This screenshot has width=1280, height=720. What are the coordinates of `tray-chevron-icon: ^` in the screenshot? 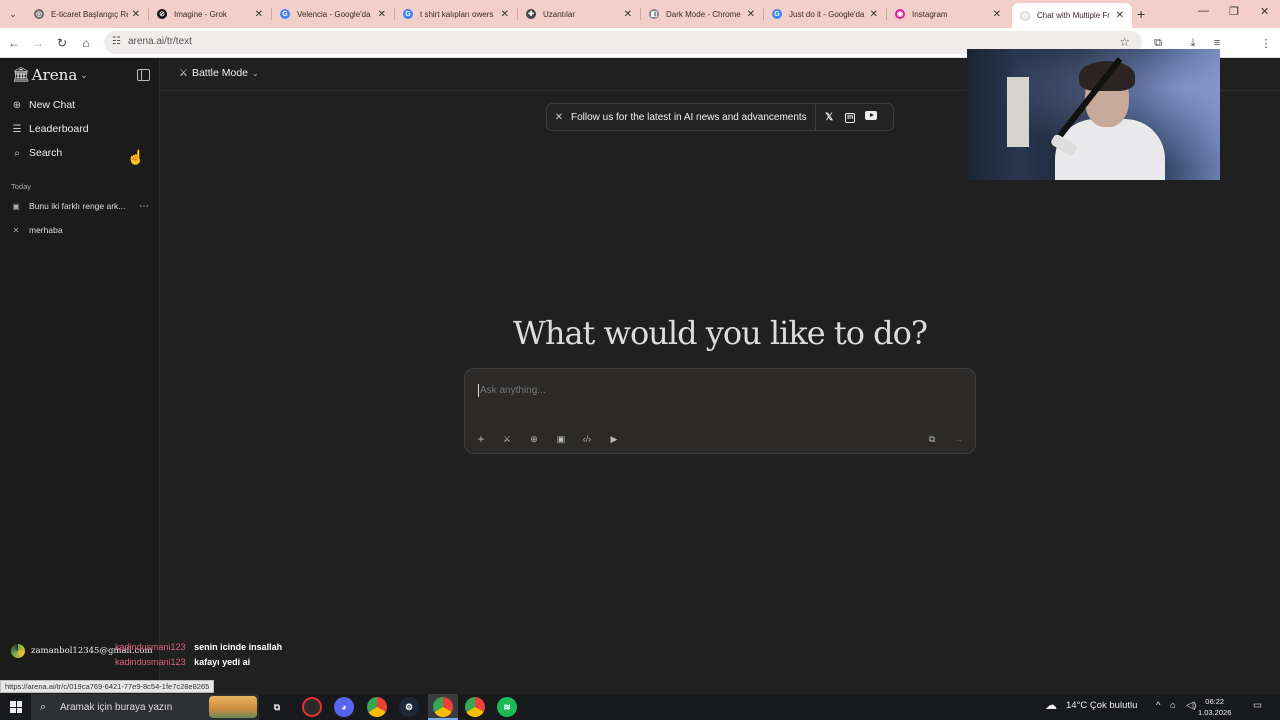 It's located at (1158, 705).